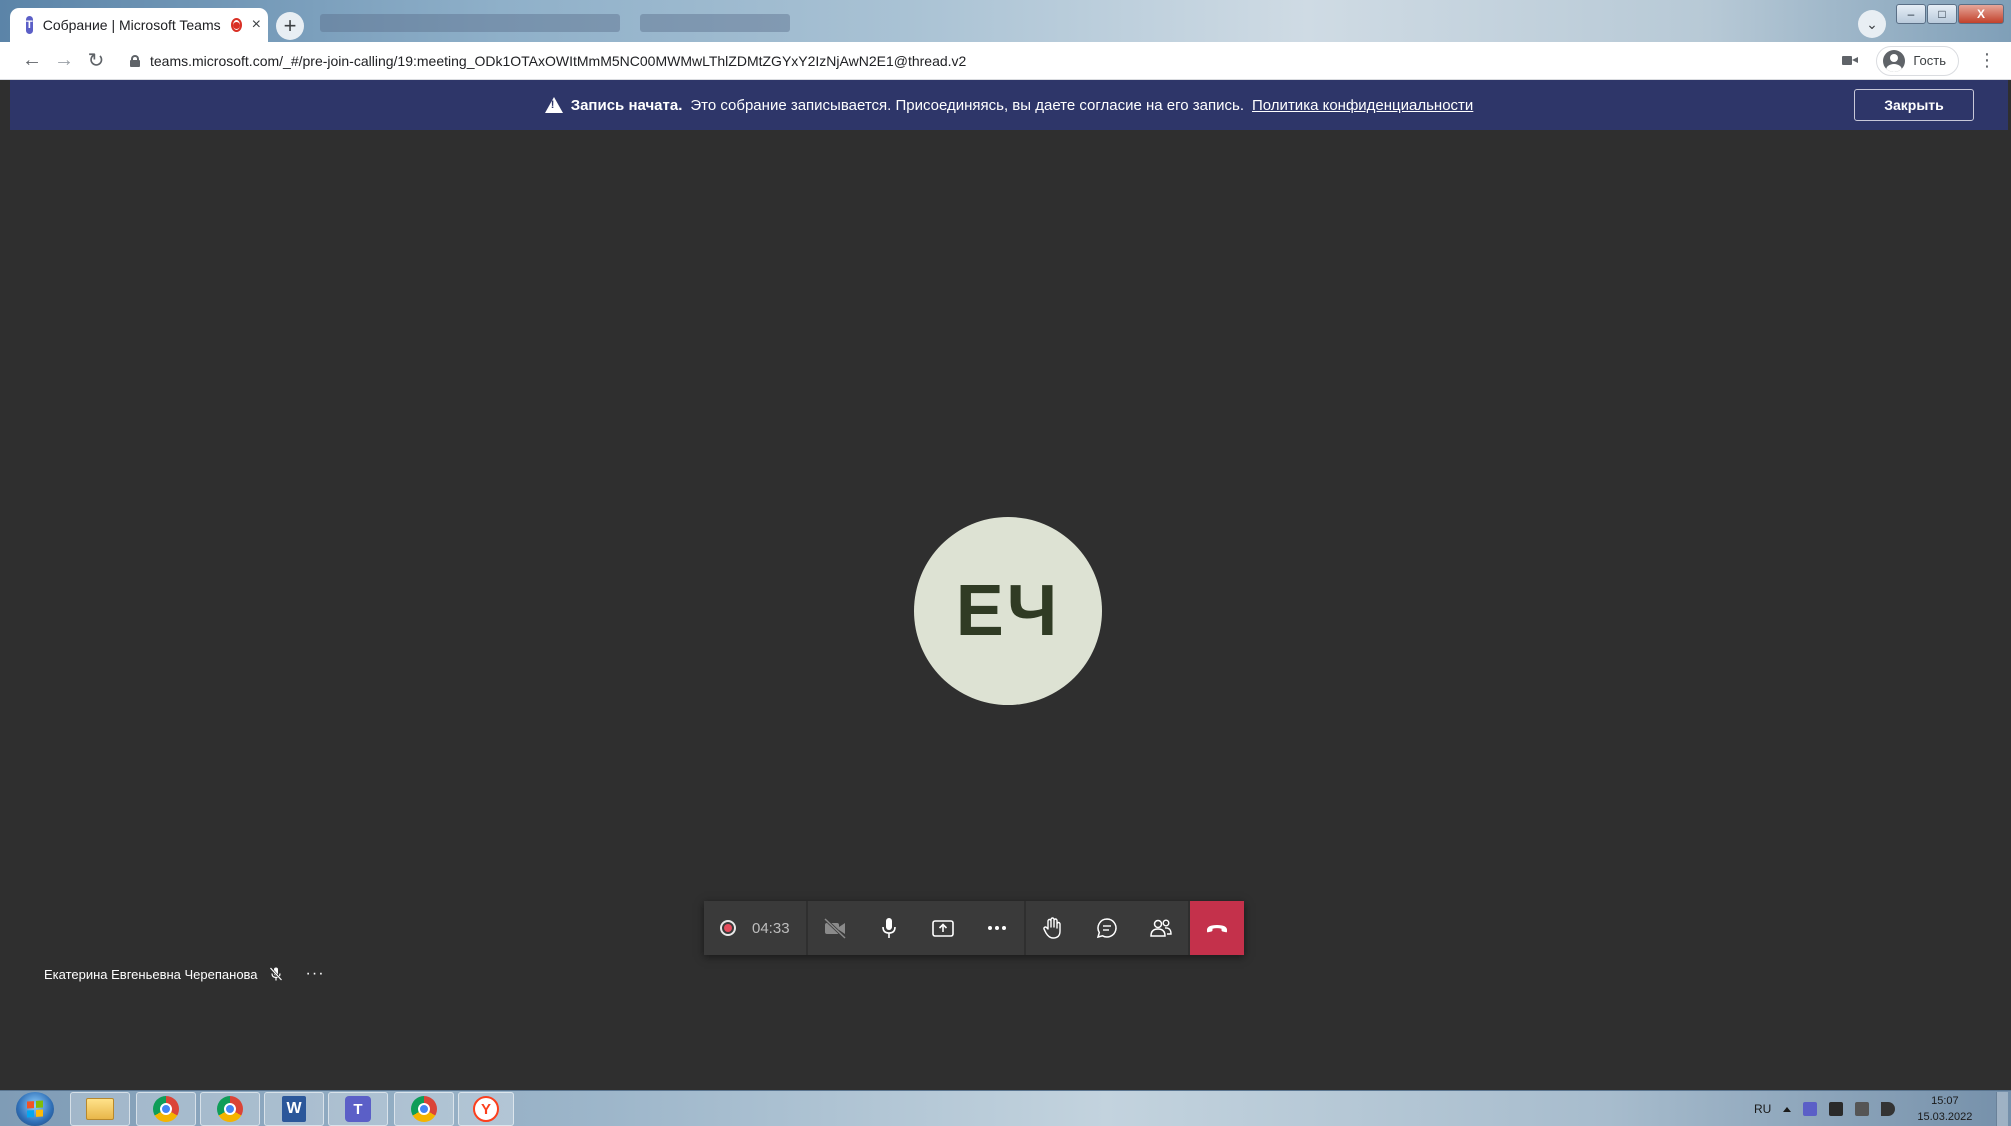 The image size is (2011, 1126). I want to click on call-timer: 04:33, so click(771, 928).